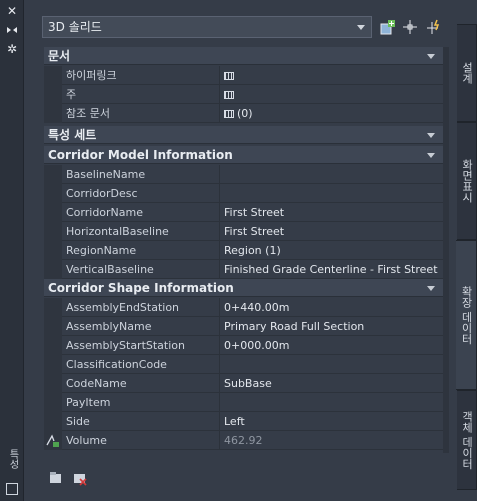 Image resolution: width=477 pixels, height=501 pixels. I want to click on toggle-pickadd-icon, so click(388, 27).